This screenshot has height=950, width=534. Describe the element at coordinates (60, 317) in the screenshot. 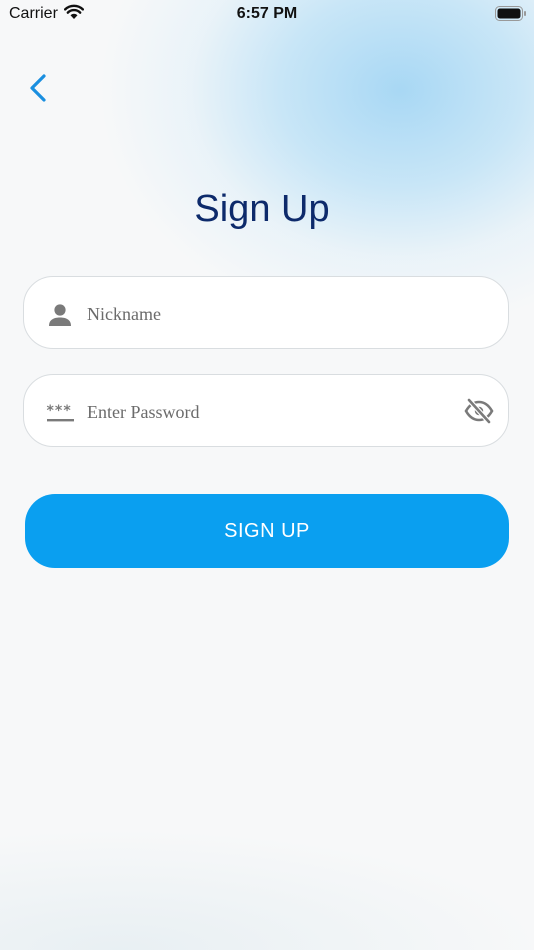

I see `person-icon` at that location.